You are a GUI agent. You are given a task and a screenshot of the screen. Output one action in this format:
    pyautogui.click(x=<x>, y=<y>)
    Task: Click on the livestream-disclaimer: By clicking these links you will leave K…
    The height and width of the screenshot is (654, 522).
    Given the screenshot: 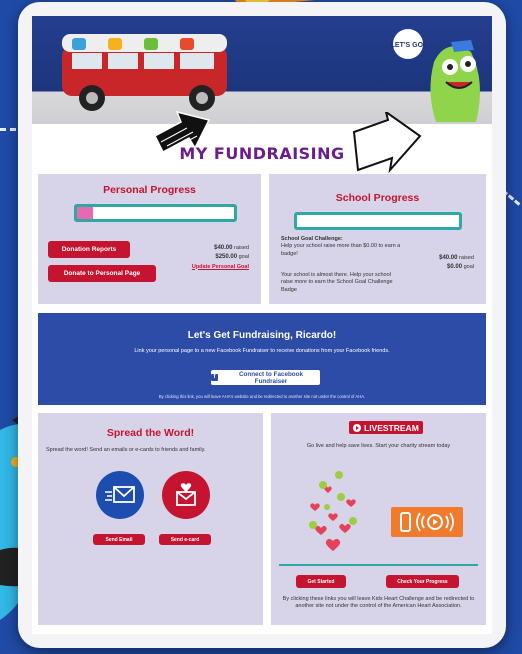 What is the action you would take?
    pyautogui.click(x=378, y=603)
    